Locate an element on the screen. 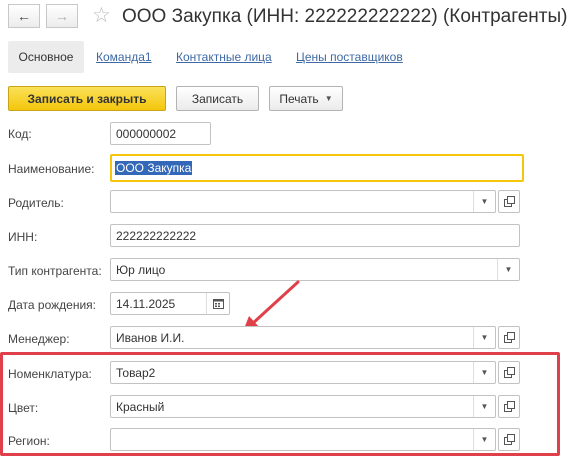  manager-field: Иванов И.И. ▼ is located at coordinates (303, 337).